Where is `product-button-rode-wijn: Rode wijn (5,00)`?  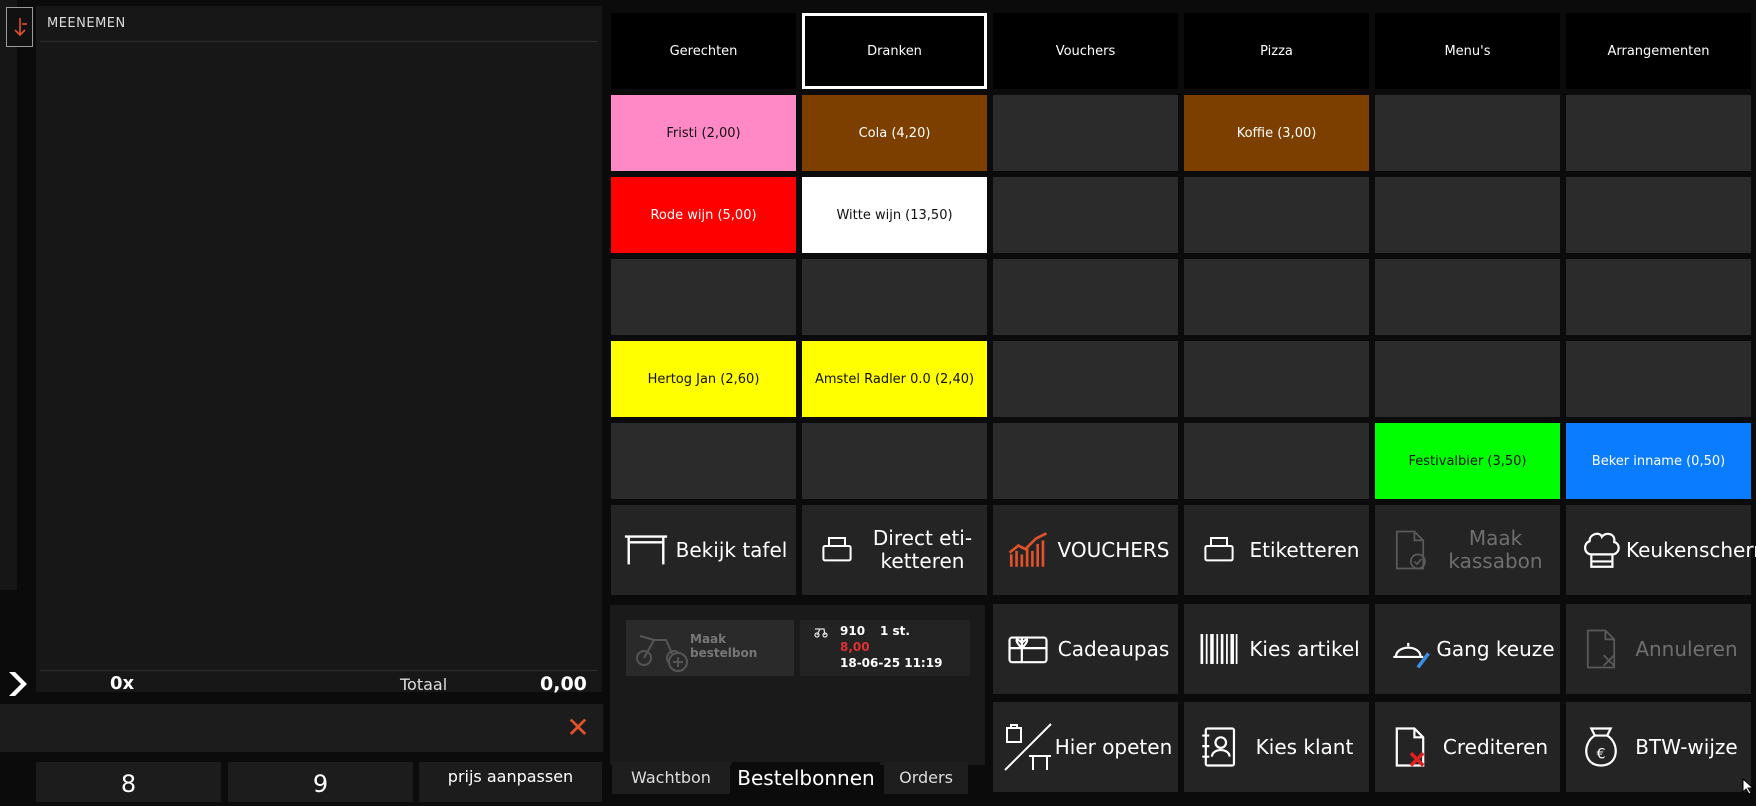 product-button-rode-wijn: Rode wijn (5,00) is located at coordinates (703, 215).